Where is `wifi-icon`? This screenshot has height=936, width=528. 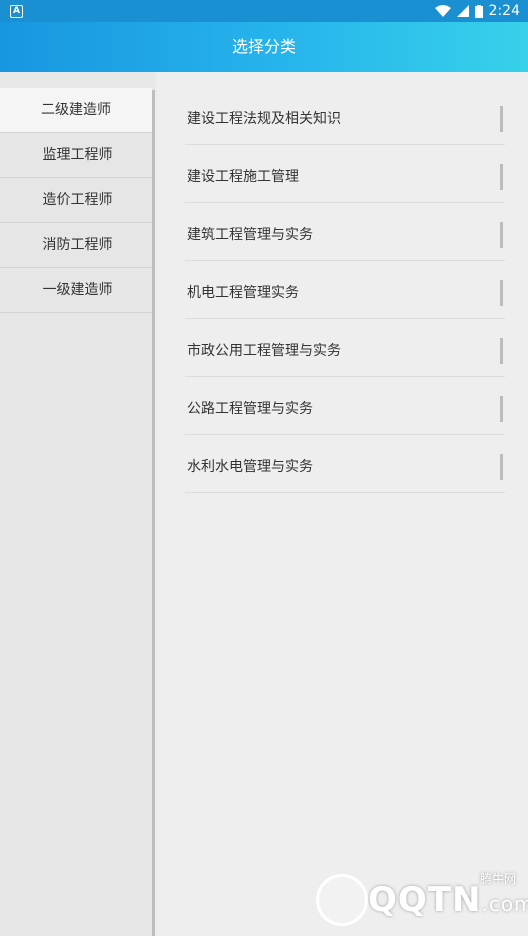
wifi-icon is located at coordinates (442, 11).